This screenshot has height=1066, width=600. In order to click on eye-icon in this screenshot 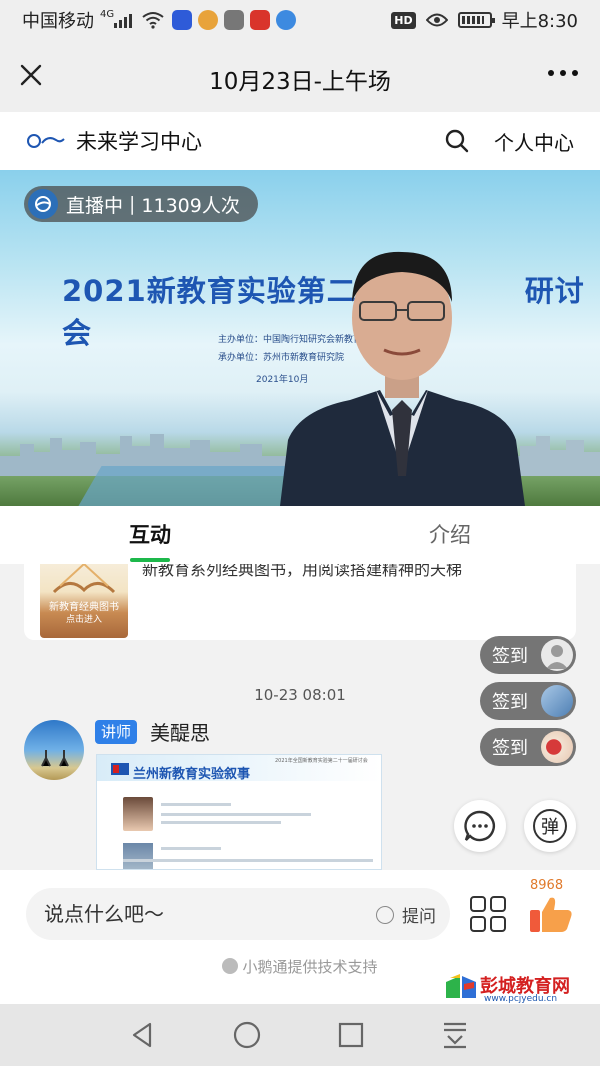, I will do `click(436, 20)`.